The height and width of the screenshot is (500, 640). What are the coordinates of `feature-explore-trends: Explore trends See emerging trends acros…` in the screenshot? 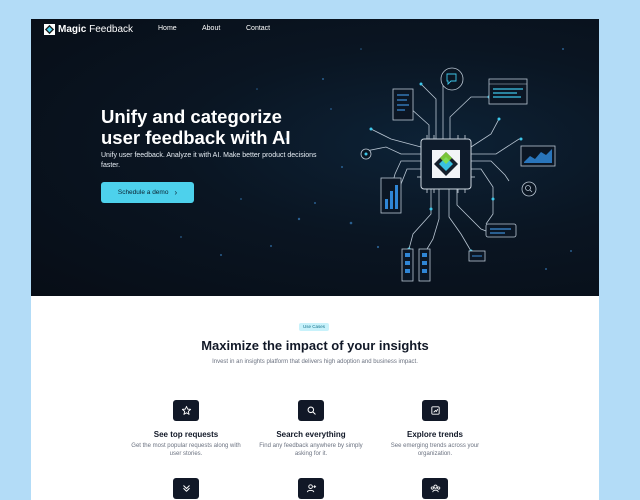 It's located at (435, 429).